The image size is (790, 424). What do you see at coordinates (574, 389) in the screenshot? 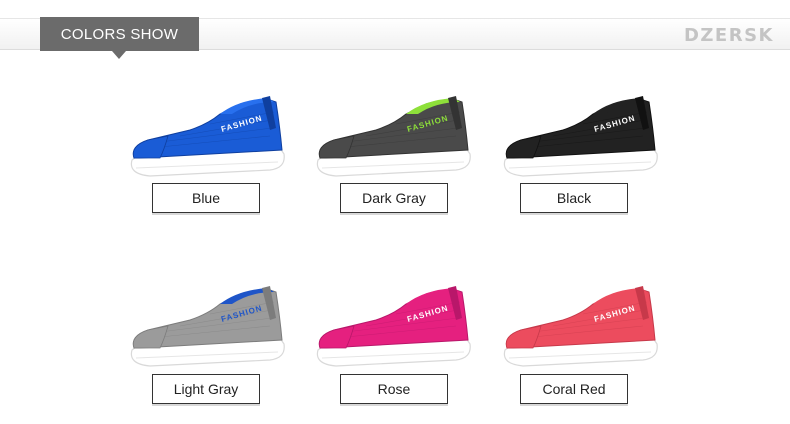
I see `color-label: Coral Red` at bounding box center [574, 389].